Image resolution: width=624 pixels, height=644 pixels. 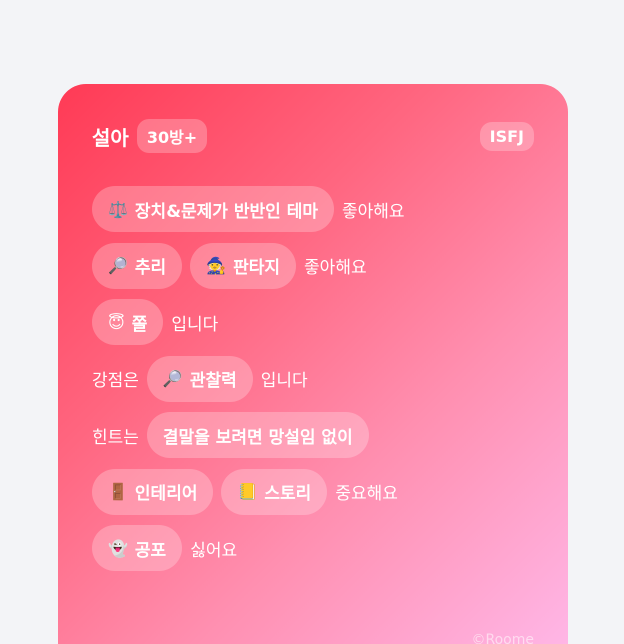 What do you see at coordinates (214, 550) in the screenshot?
I see `row-suffix: 싫어요` at bounding box center [214, 550].